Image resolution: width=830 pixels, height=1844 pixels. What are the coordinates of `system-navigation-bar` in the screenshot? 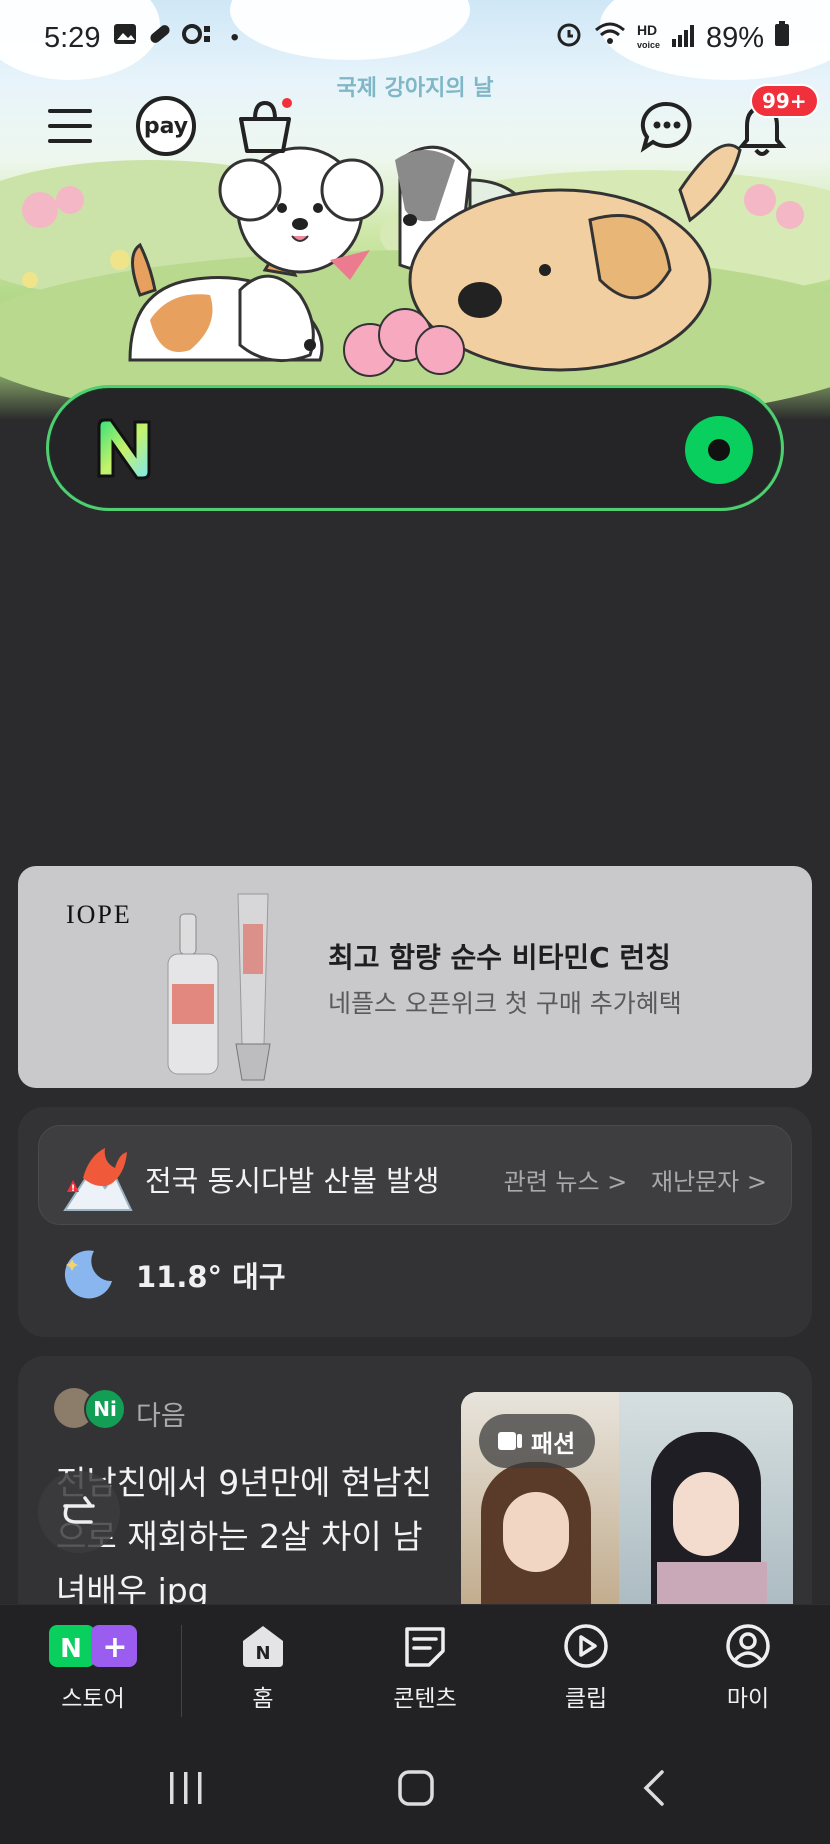 It's located at (415, 1784).